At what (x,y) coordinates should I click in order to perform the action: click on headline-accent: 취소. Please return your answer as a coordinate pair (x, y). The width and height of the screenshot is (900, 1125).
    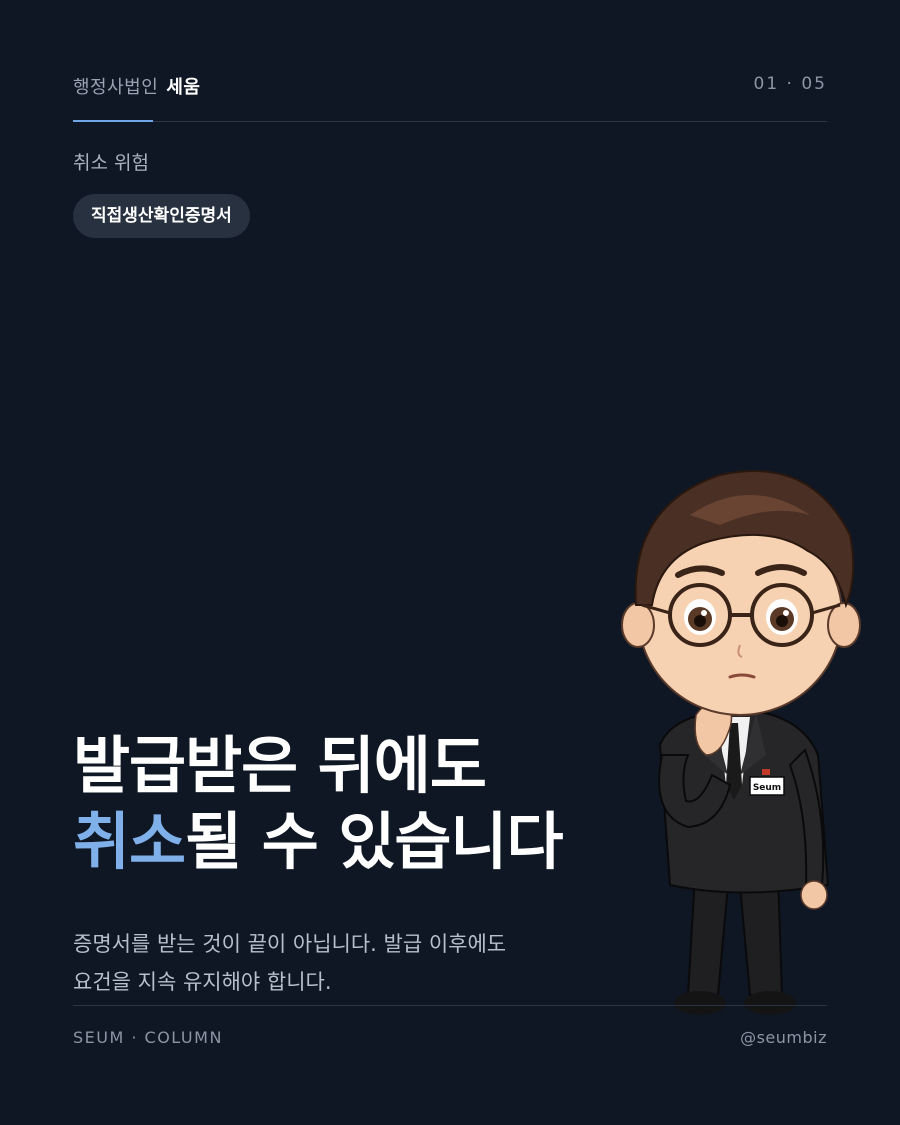
    Looking at the image, I should click on (129, 841).